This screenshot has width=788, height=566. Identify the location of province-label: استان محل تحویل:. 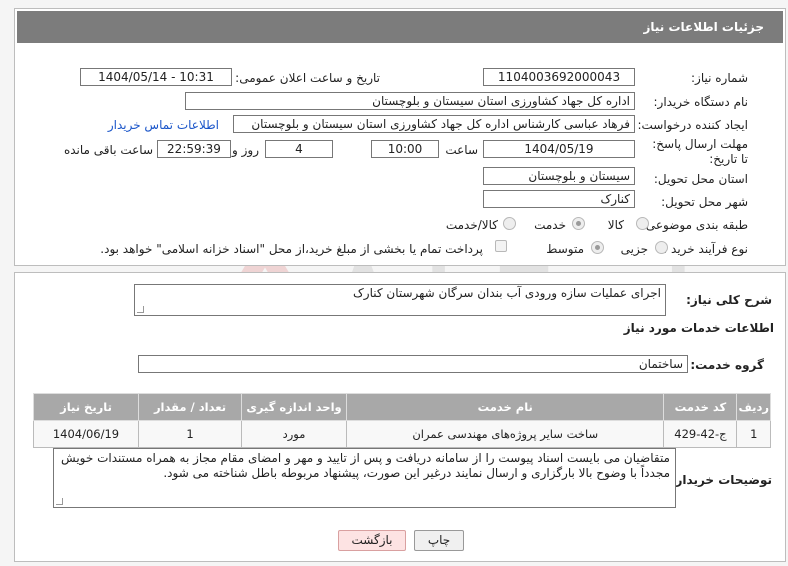
(700, 179).